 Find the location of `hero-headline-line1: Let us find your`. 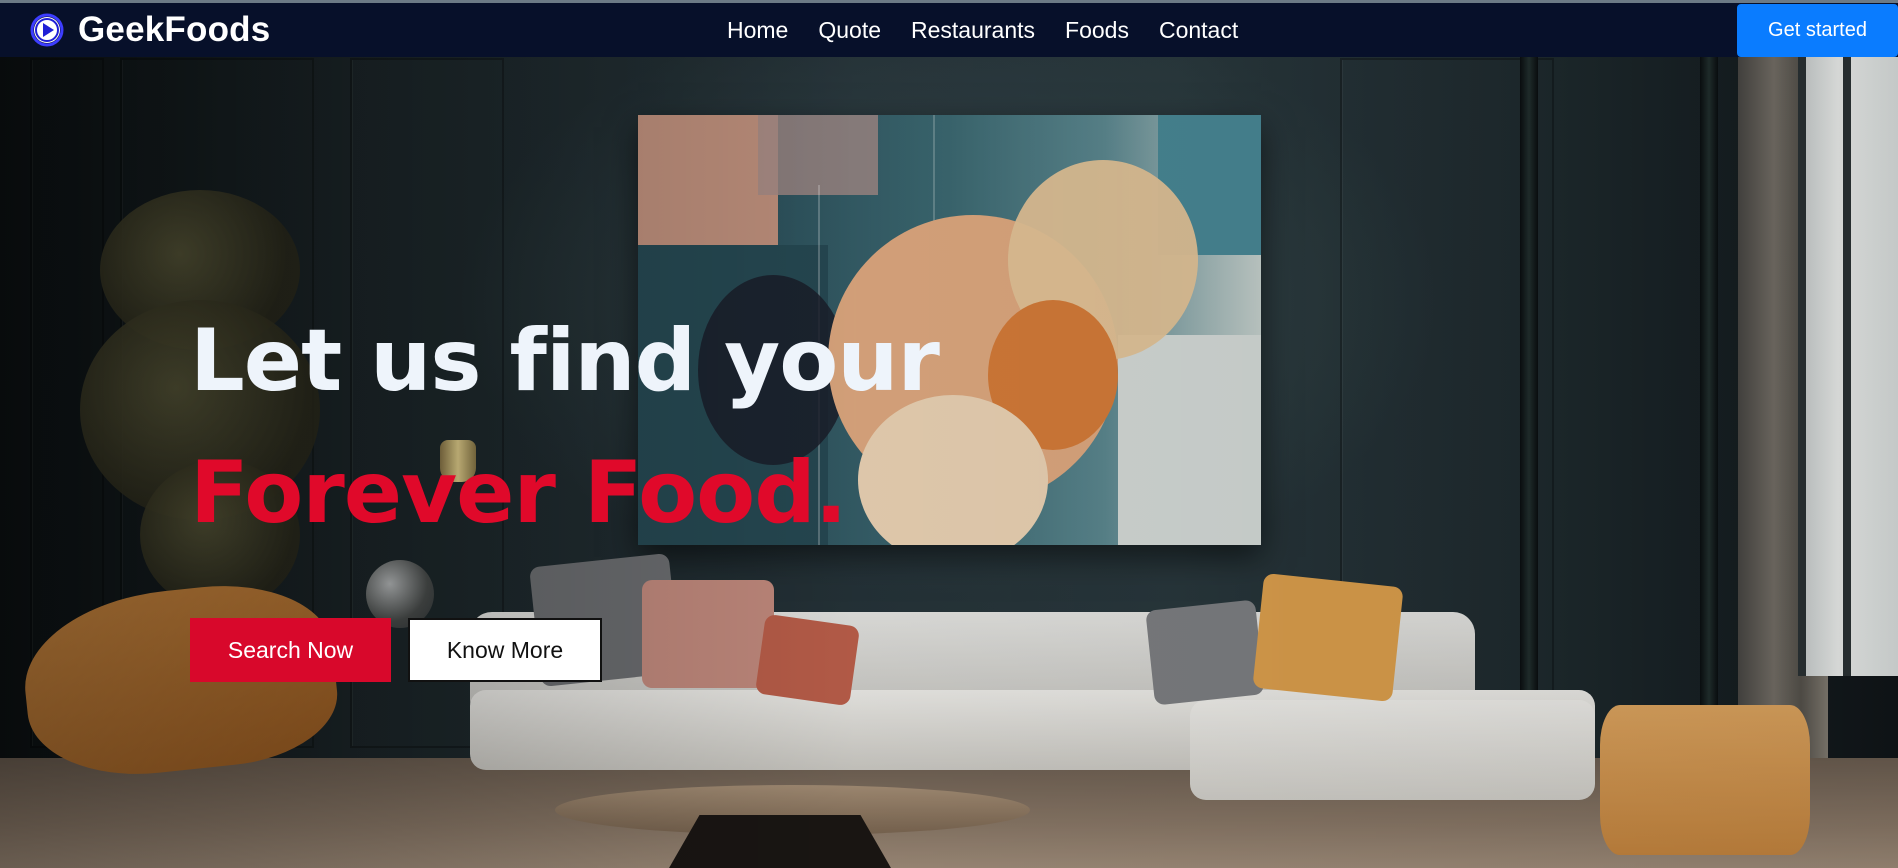

hero-headline-line1: Let us find your is located at coordinates (565, 361).